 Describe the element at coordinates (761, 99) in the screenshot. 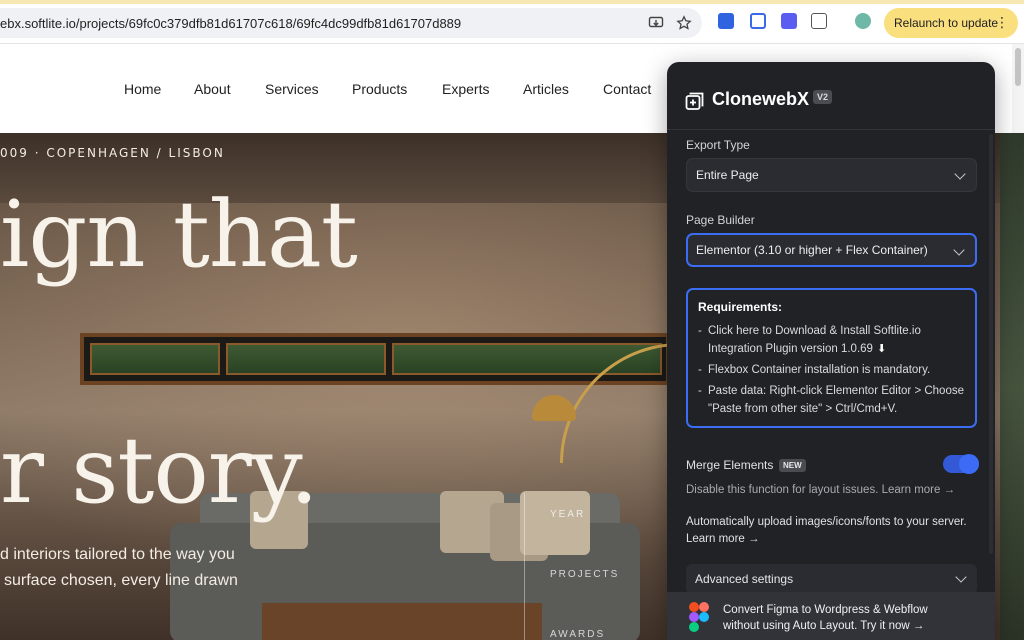

I see `brand-name: ClonewebX` at that location.